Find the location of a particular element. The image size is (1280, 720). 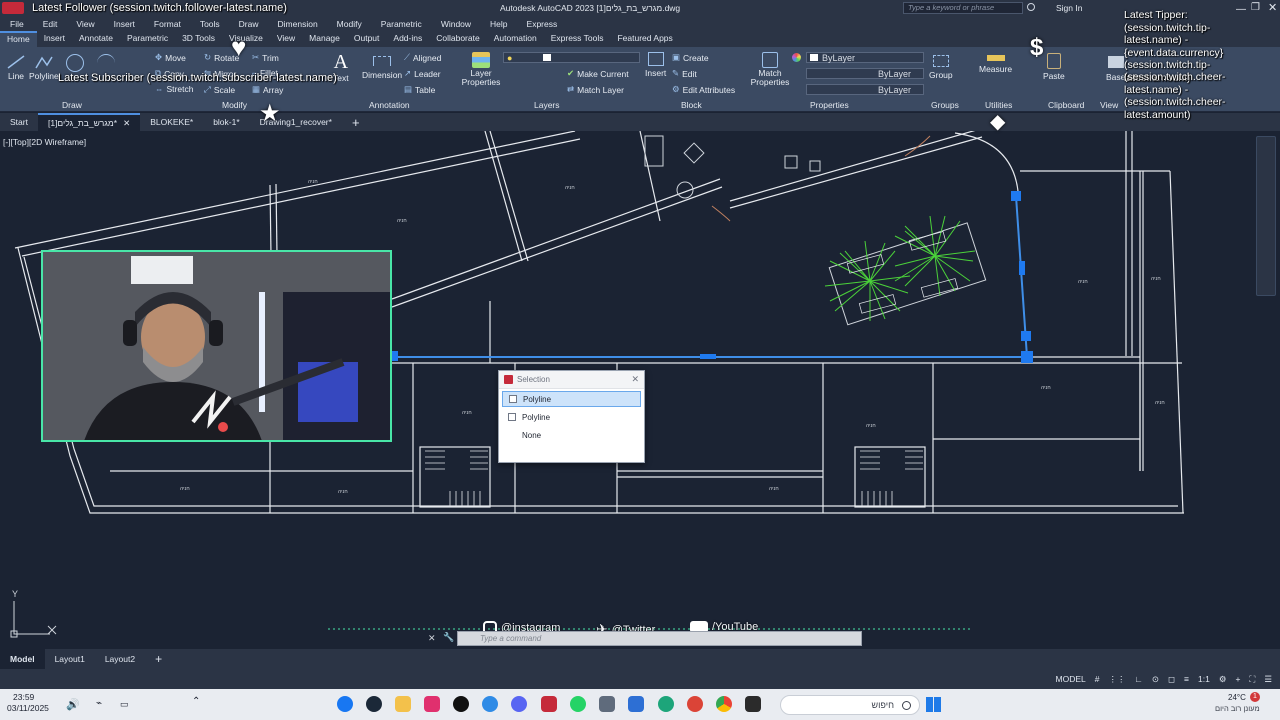

make-current-button: ✔ Make Current is located at coordinates (598, 73).